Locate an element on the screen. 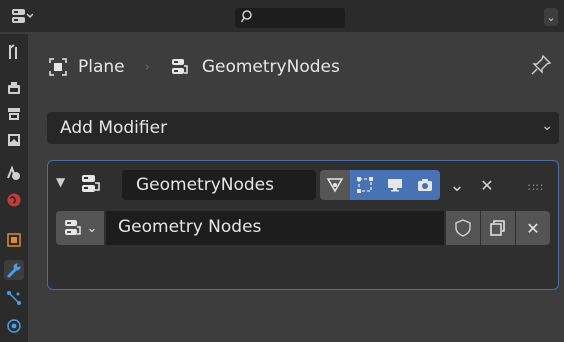  editor-type-selector is located at coordinates (22, 16).